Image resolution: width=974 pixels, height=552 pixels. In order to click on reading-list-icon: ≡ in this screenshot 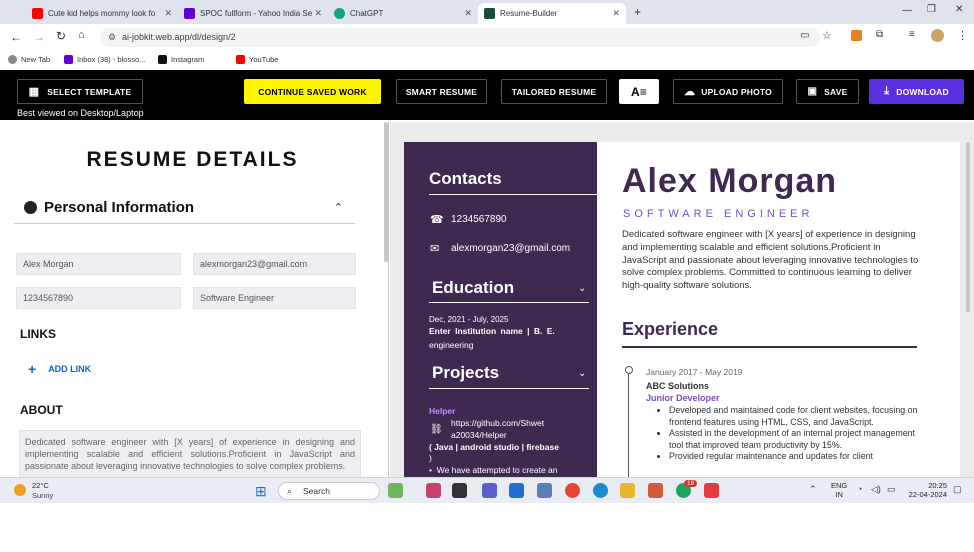, I will do `click(912, 34)`.